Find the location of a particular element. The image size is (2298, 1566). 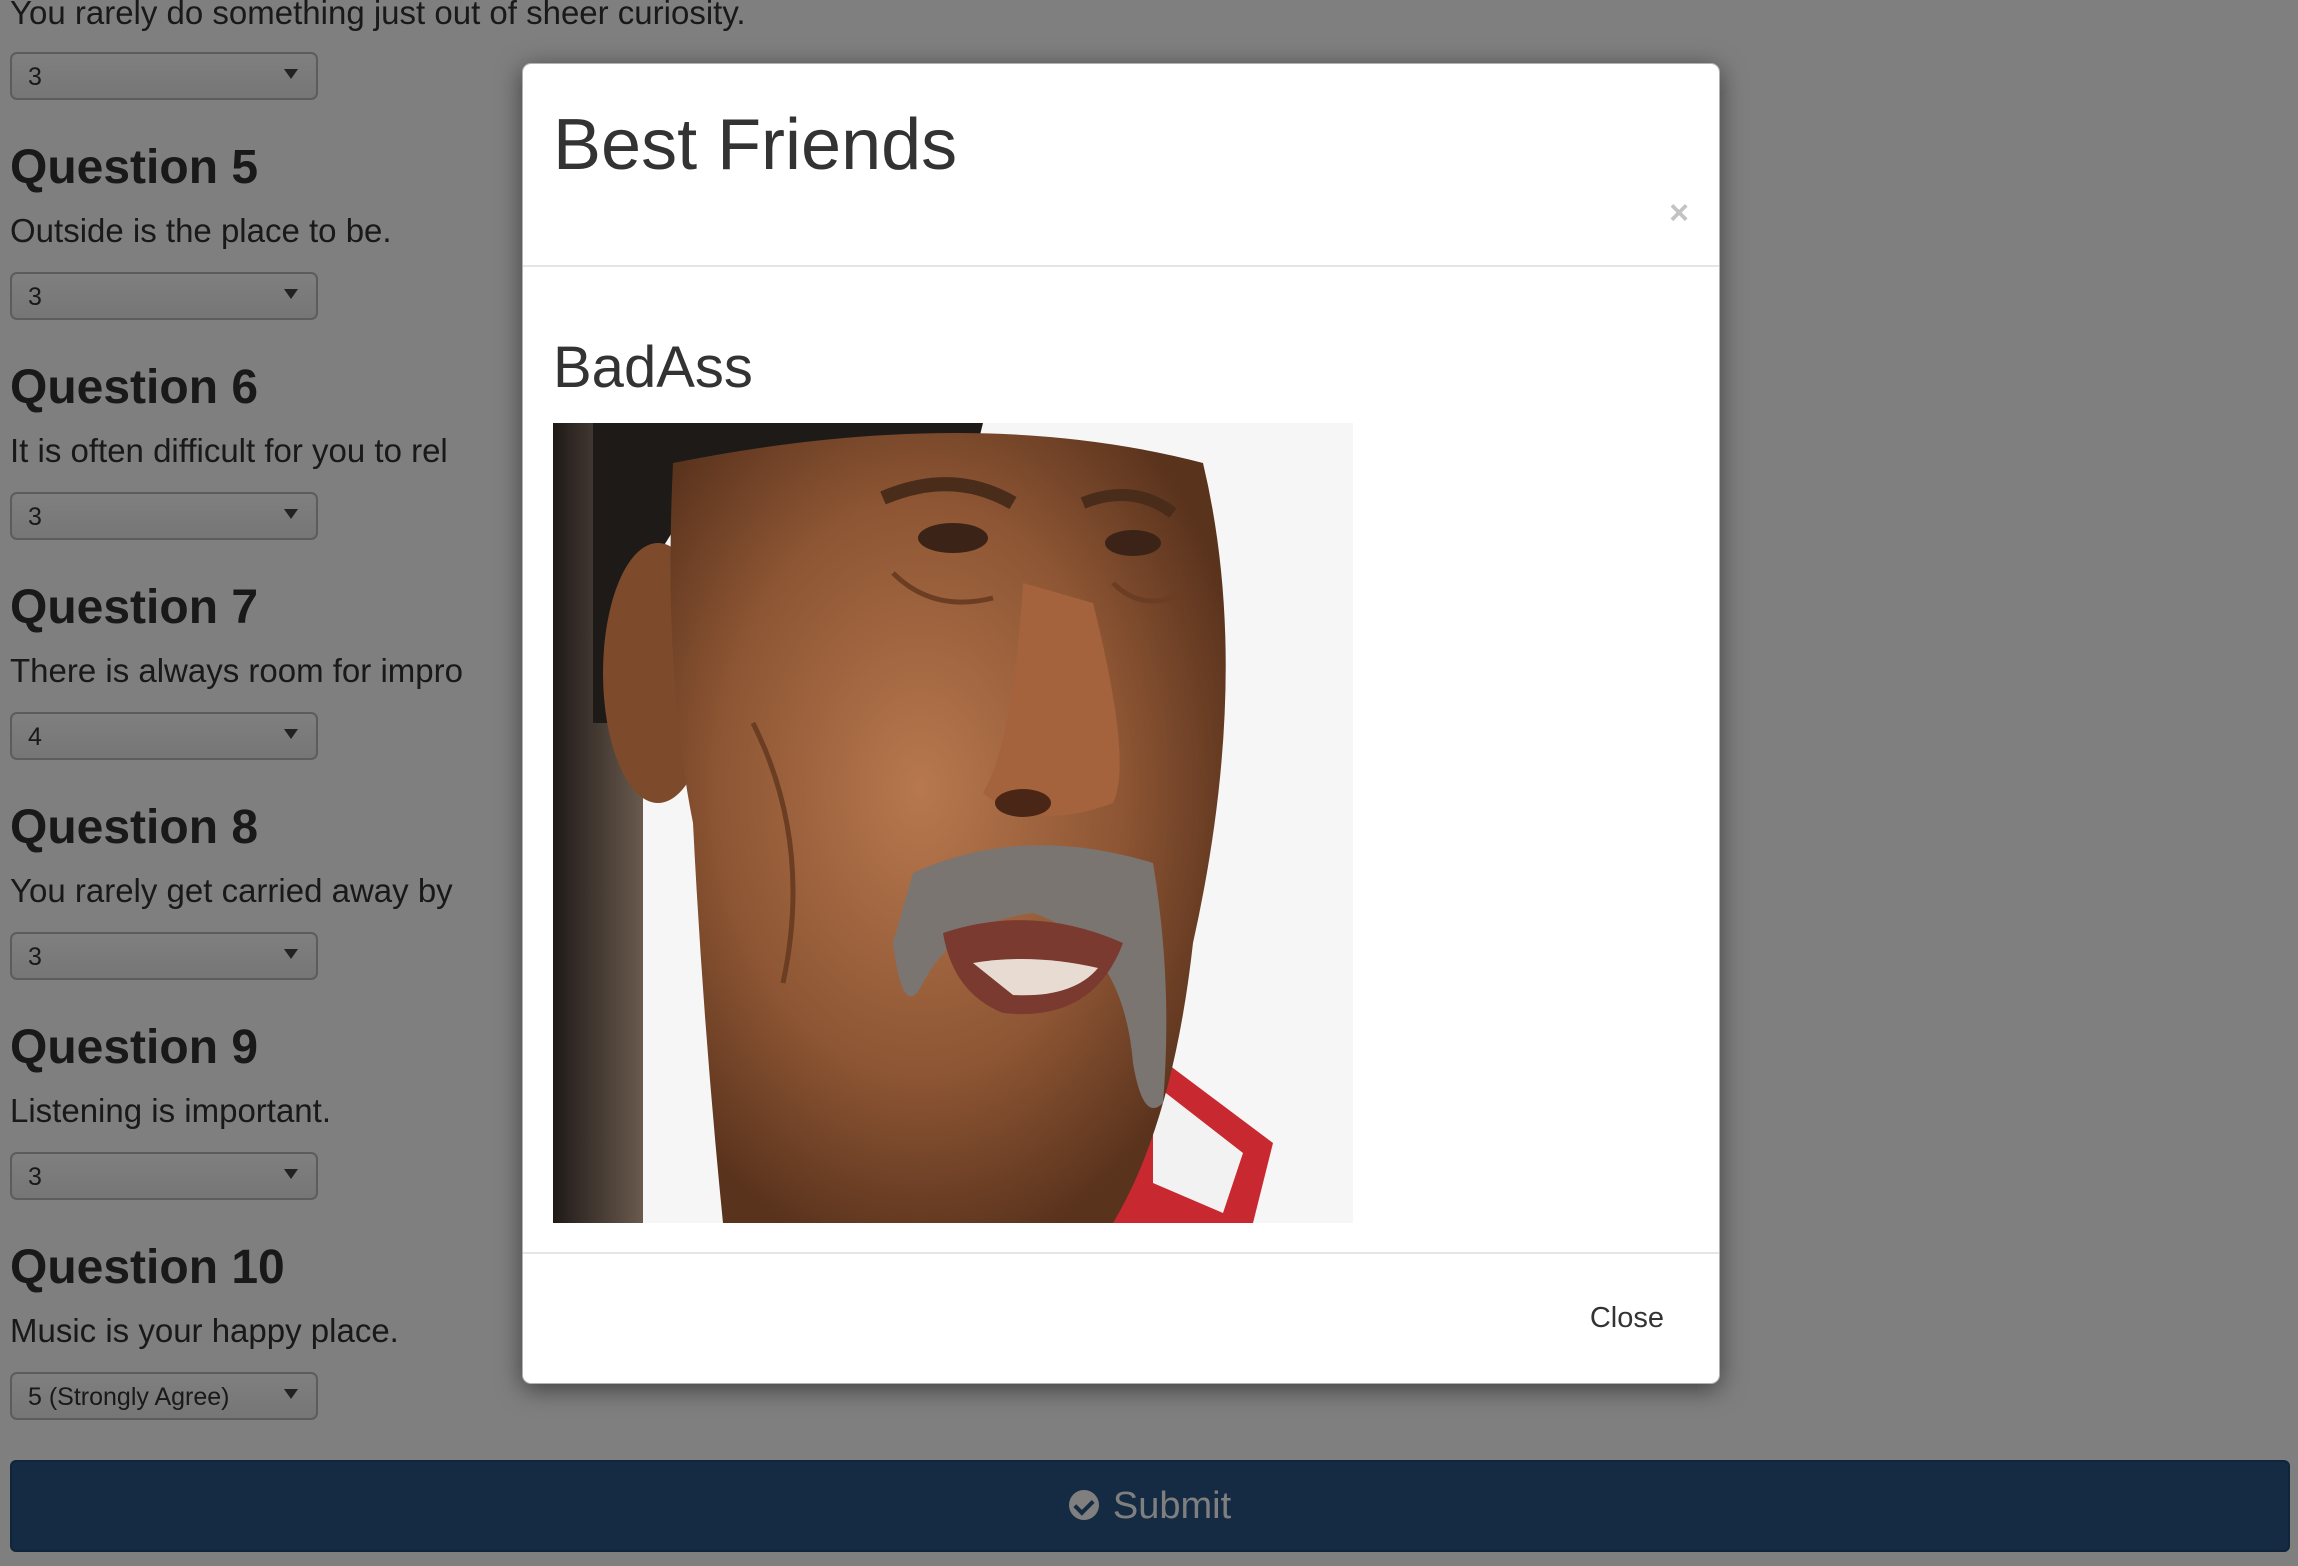

friend-name: BadAss is located at coordinates (653, 367).